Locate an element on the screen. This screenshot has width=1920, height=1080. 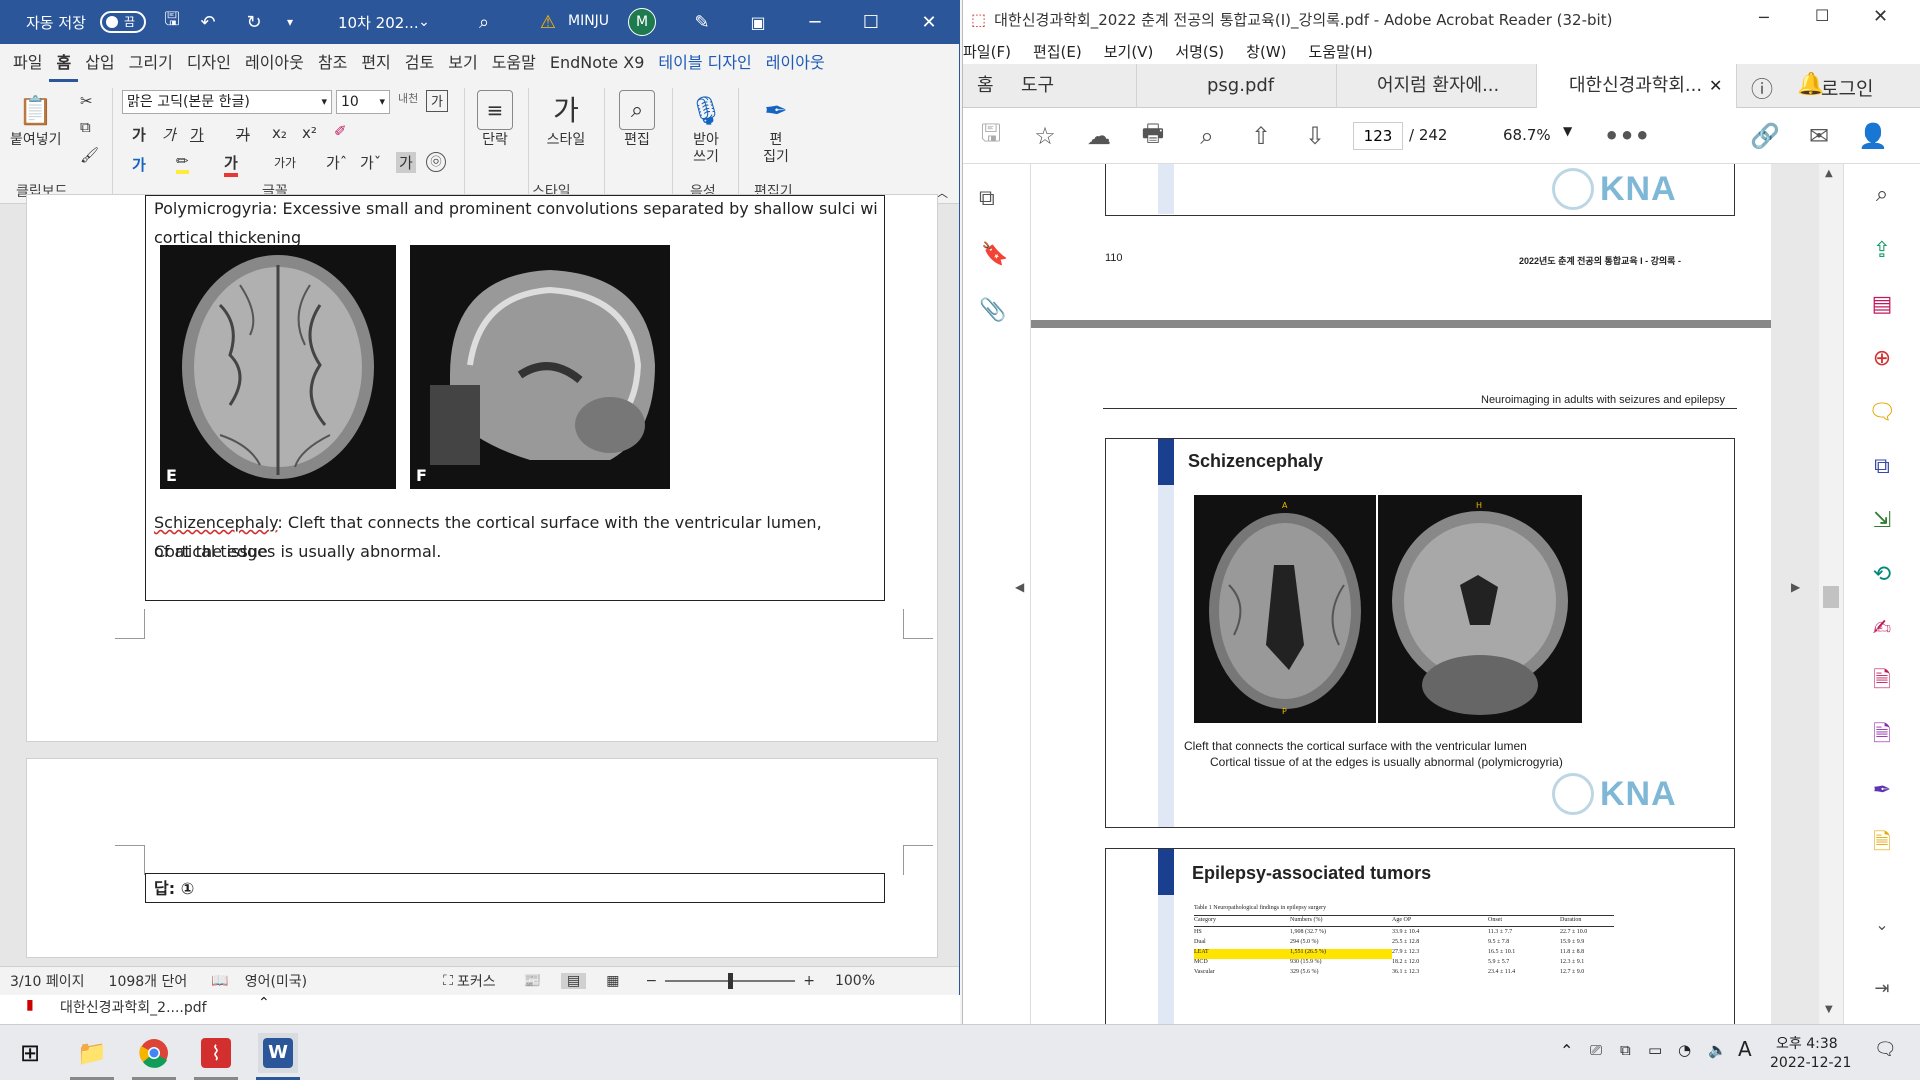
strikethrough-icon: 가 is located at coordinates (243, 134).